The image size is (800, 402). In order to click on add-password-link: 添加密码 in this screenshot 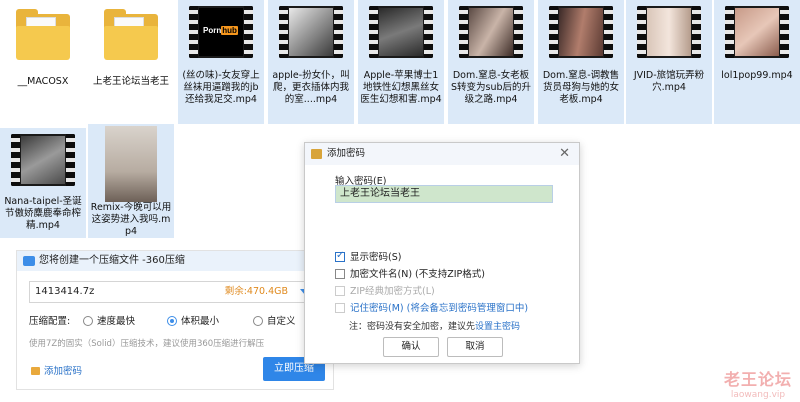, I will do `click(56, 370)`.